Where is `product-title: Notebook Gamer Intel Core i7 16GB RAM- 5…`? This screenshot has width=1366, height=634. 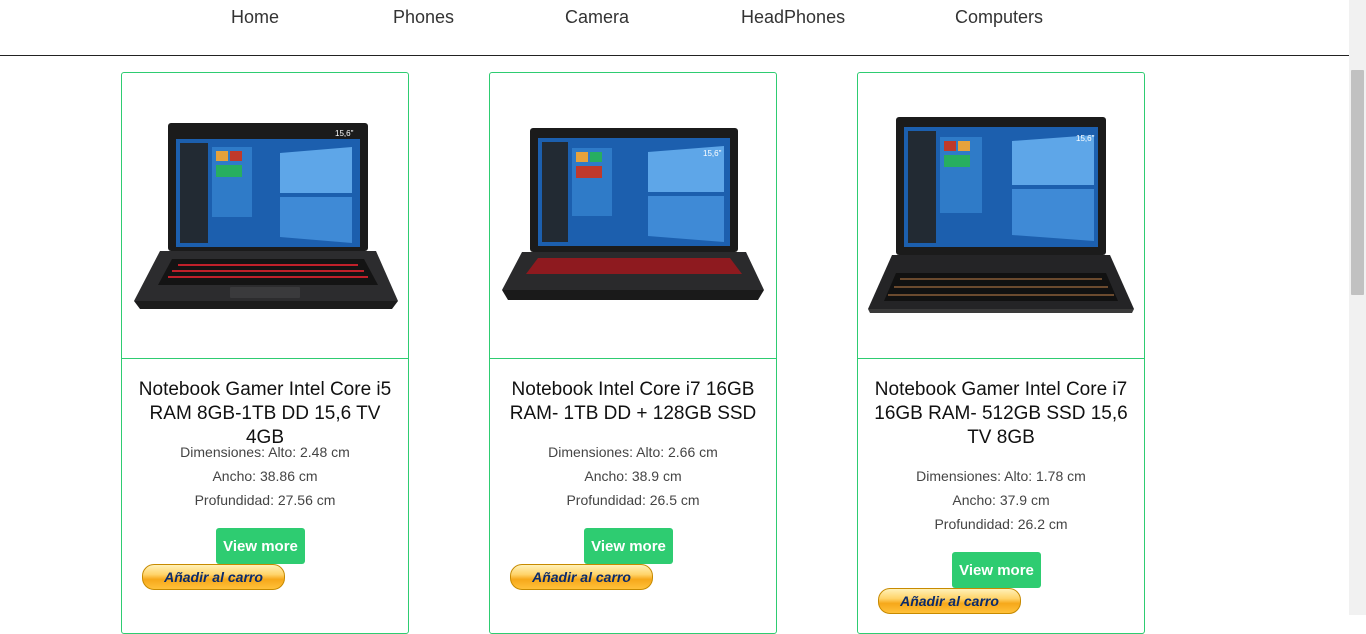
product-title: Notebook Gamer Intel Core i7 16GB RAM- 5… is located at coordinates (1001, 413).